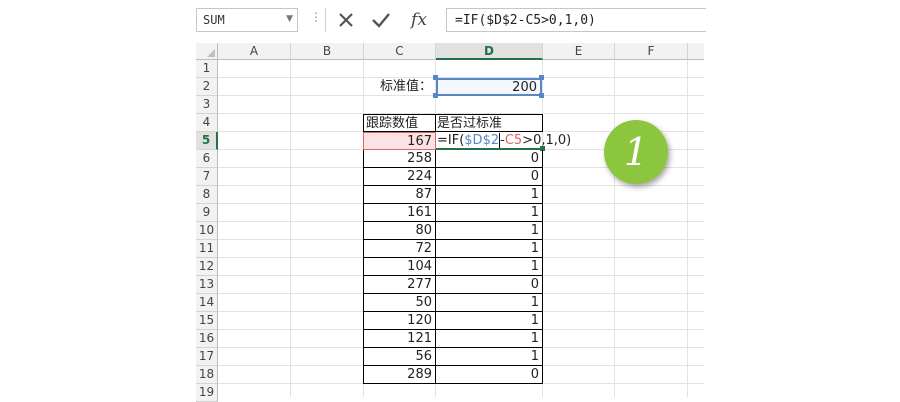 This screenshot has width=900, height=402. I want to click on row-header-11: 11, so click(207, 249).